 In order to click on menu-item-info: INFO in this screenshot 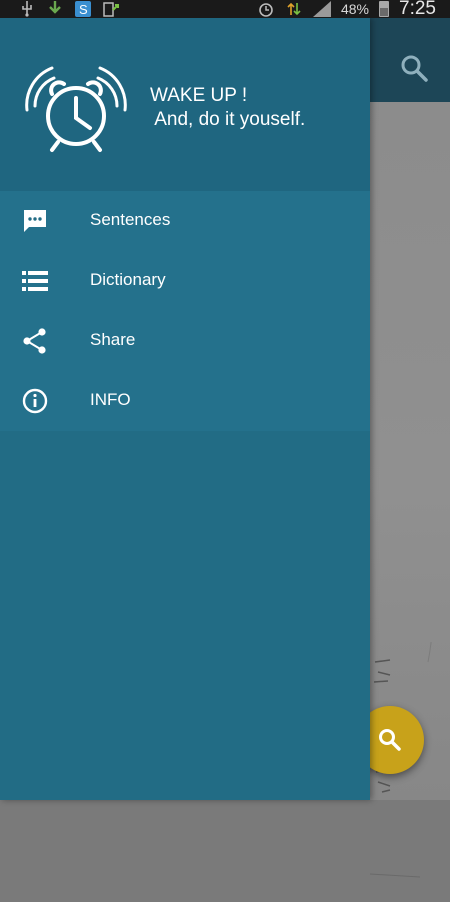, I will do `click(185, 401)`.